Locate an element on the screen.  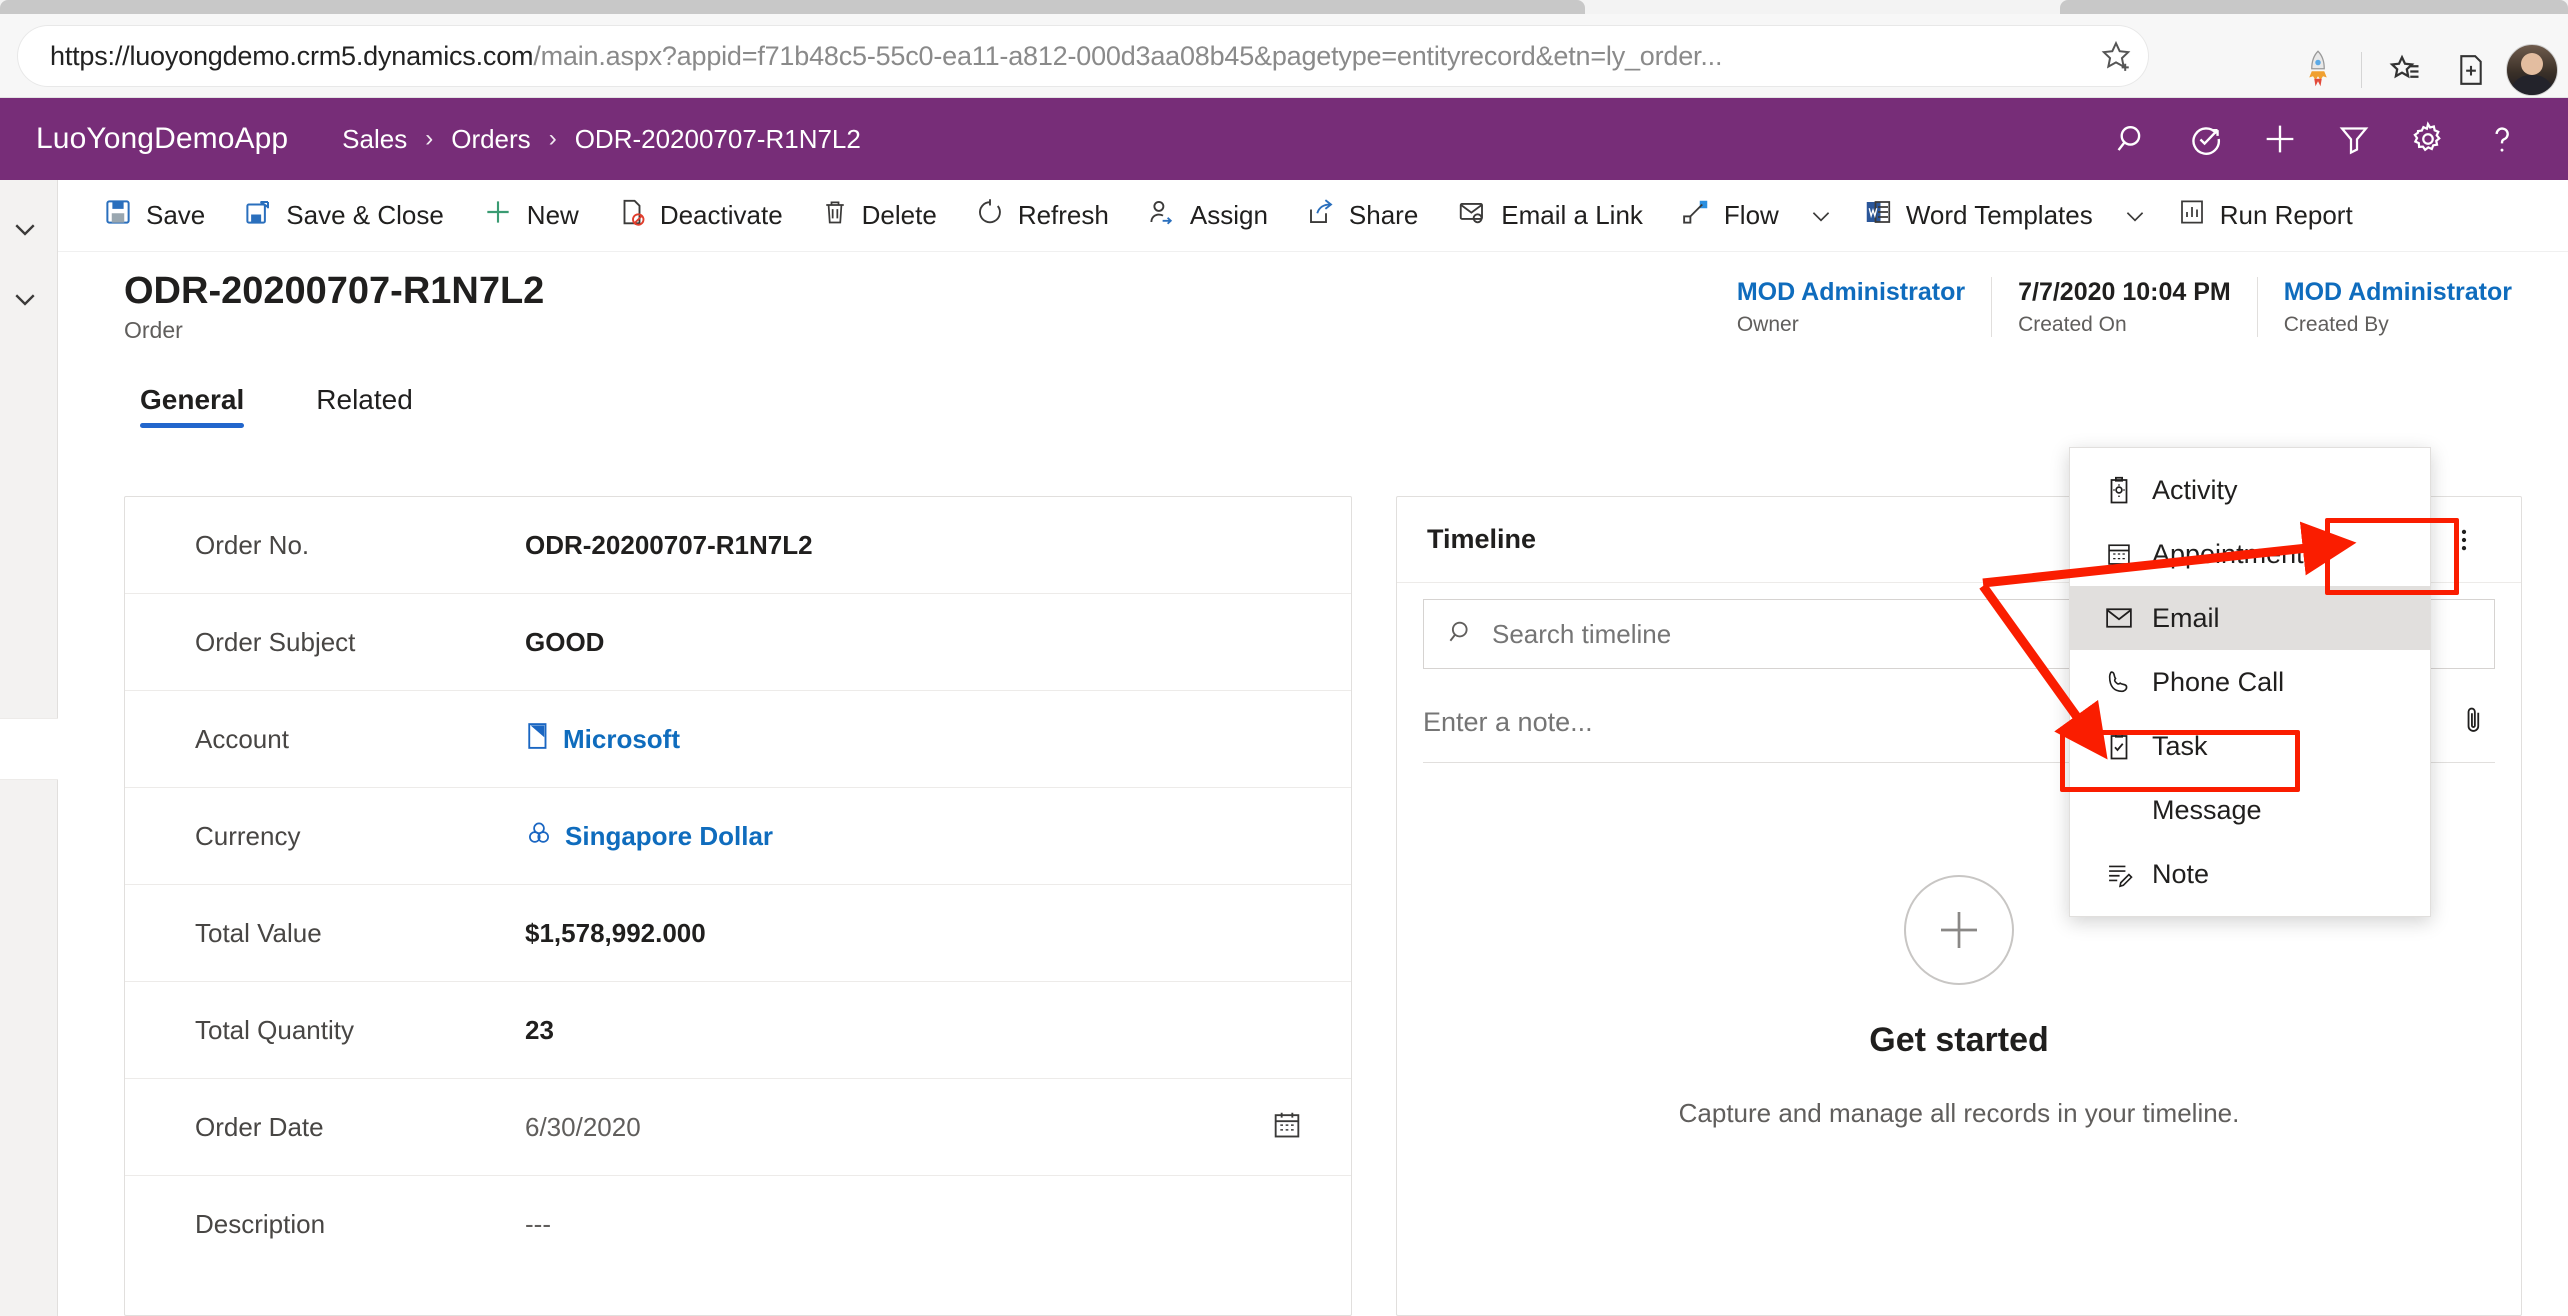
browser-tab-other is located at coordinates (2314, 7).